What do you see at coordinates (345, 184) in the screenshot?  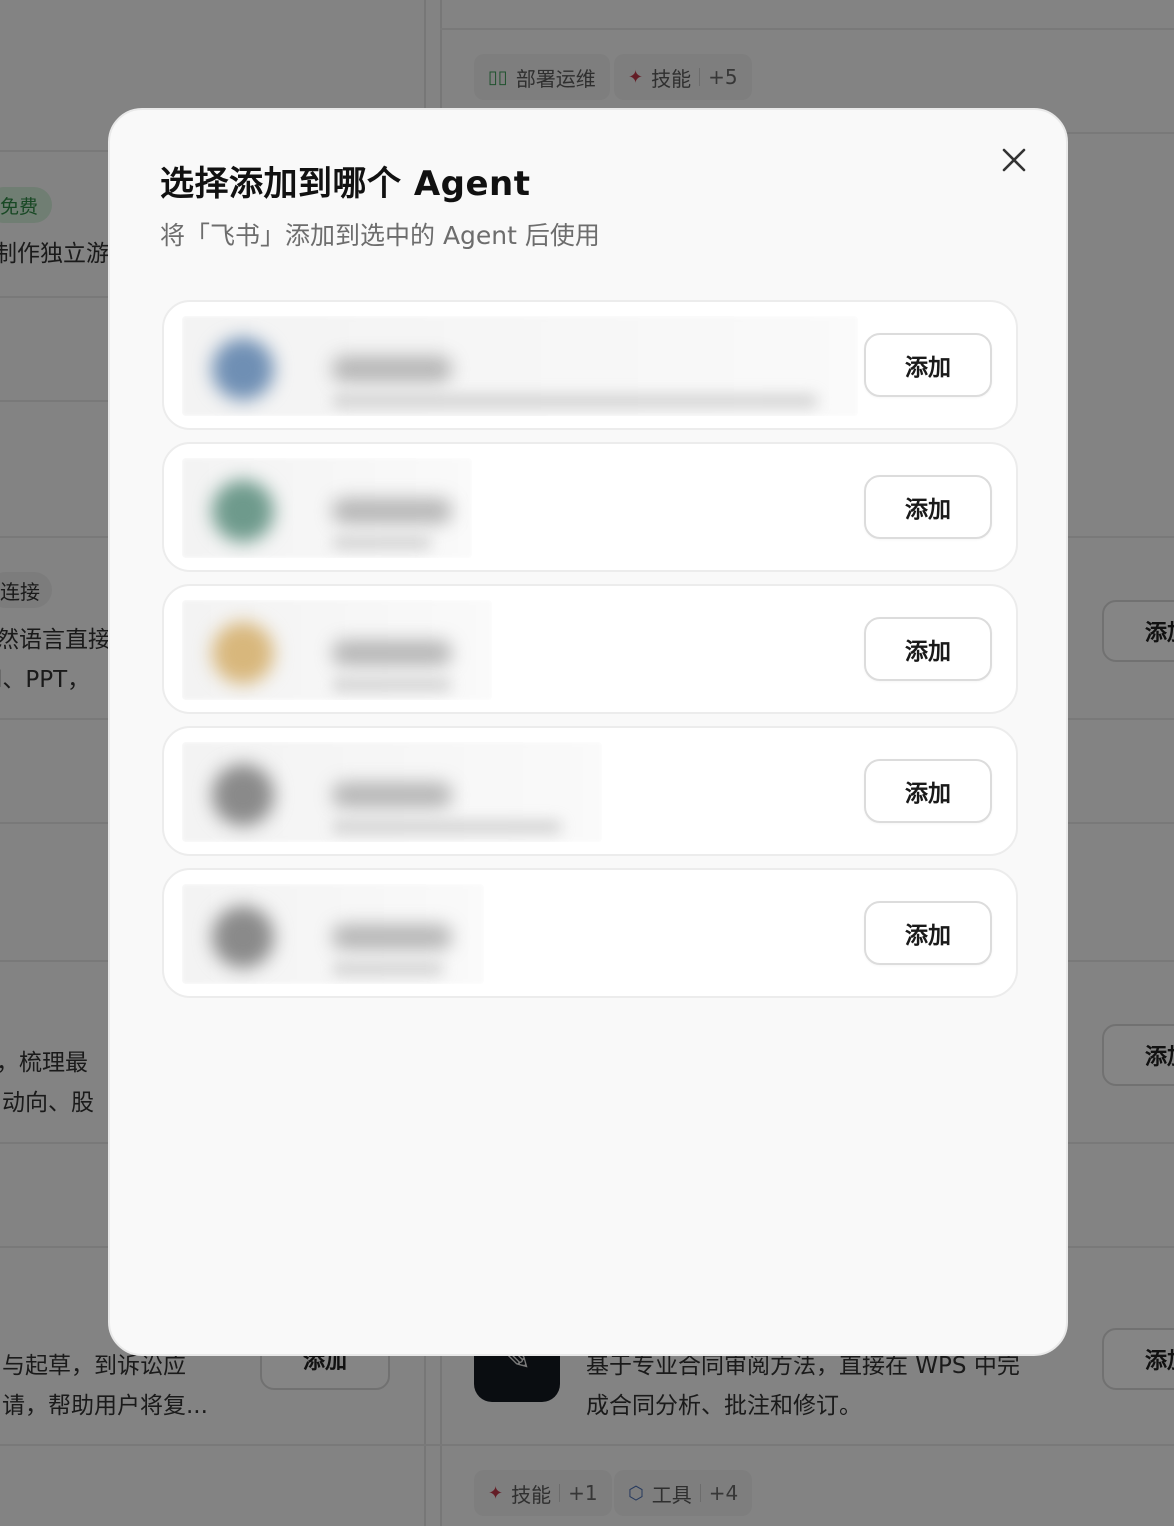 I see `dialog-title: 选择添加到哪个 Agent` at bounding box center [345, 184].